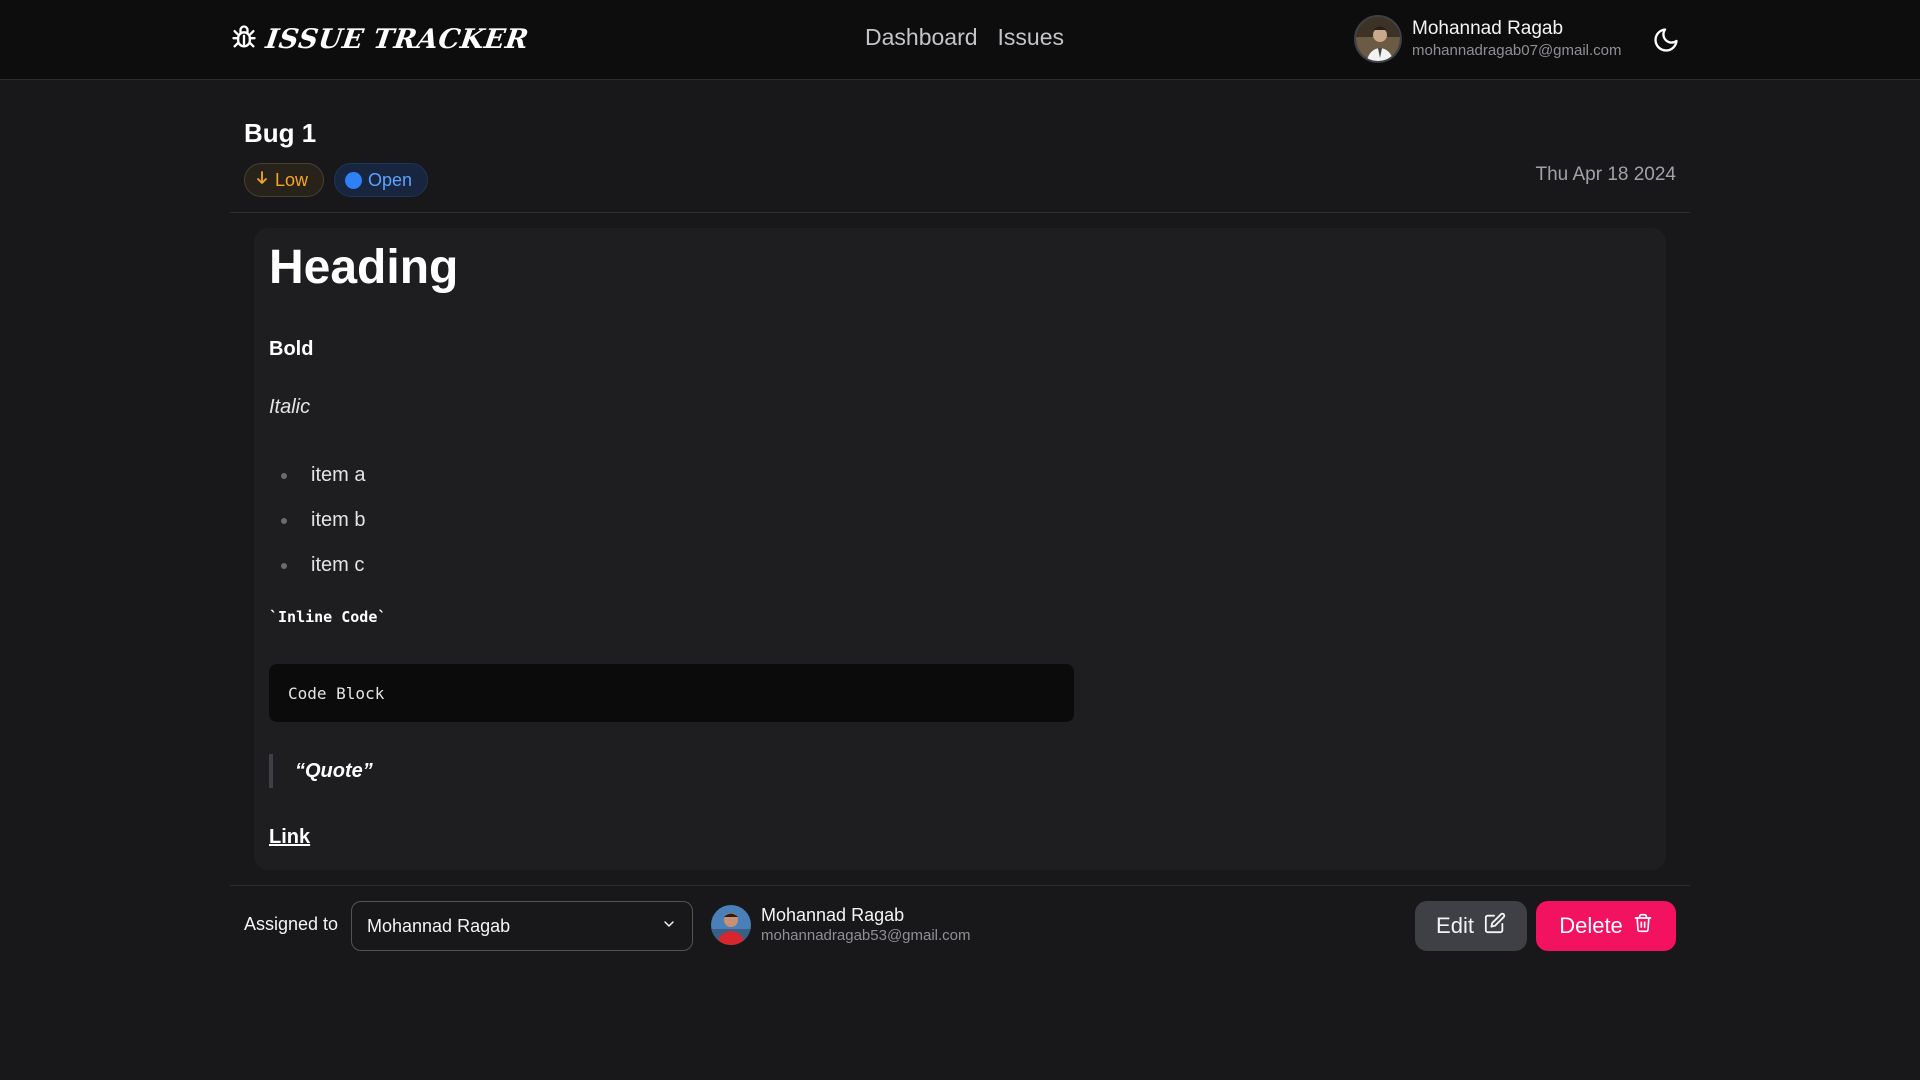 The width and height of the screenshot is (1920, 1080). I want to click on priority-label: Low, so click(292, 179).